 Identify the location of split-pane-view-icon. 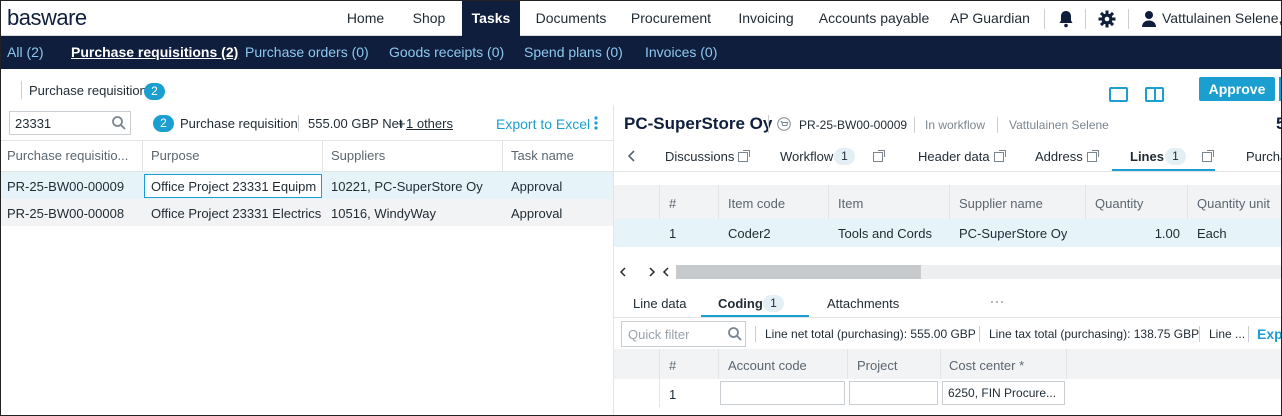
(1154, 94).